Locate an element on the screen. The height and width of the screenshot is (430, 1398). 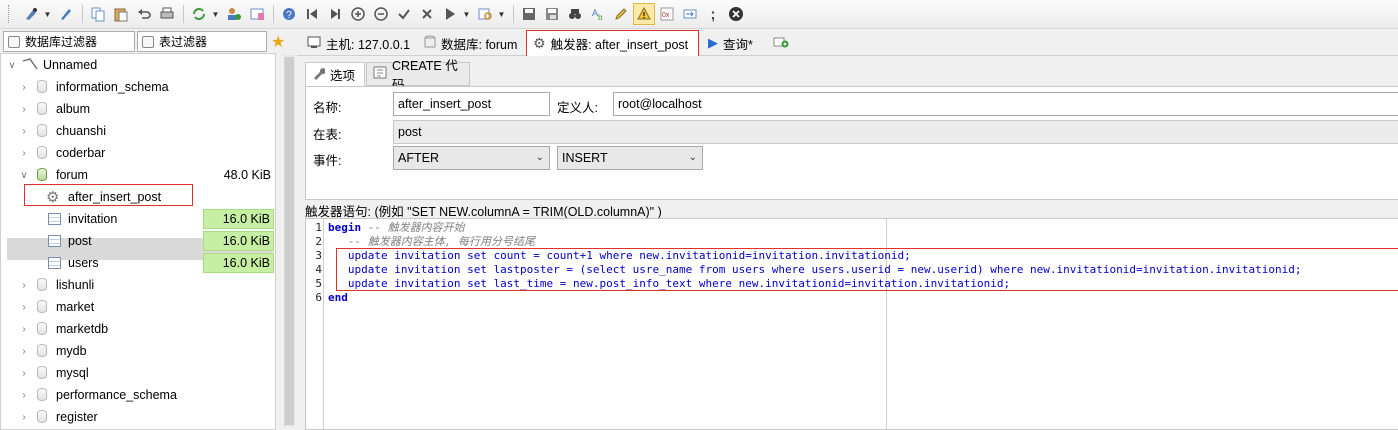
cancel-icon is located at coordinates (427, 14).